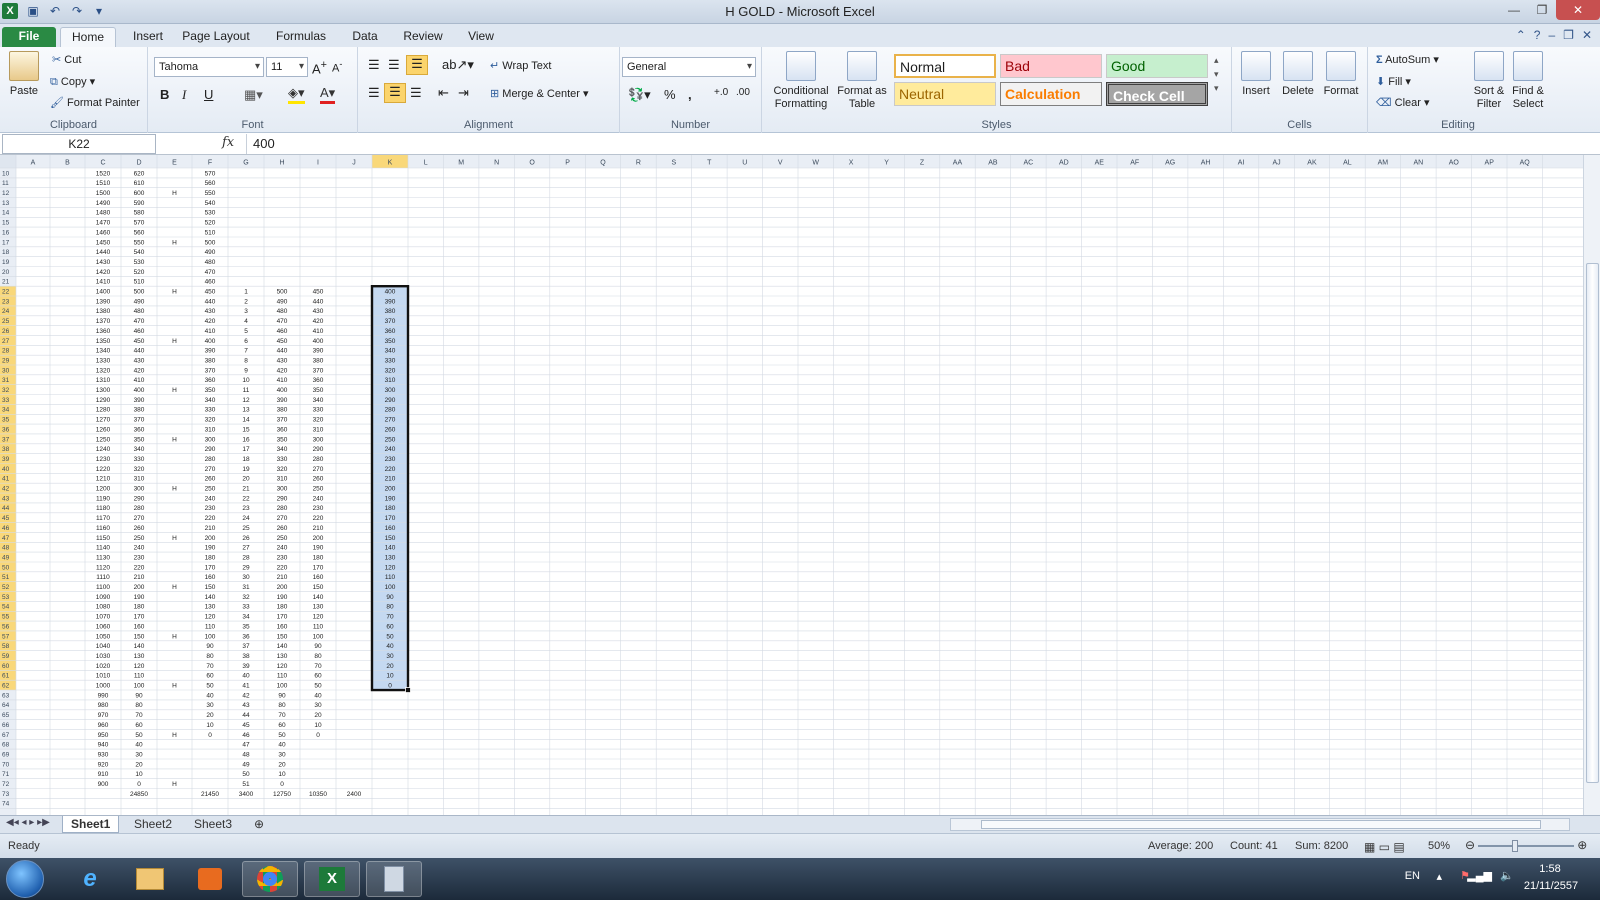  I want to click on cell-k24: 380, so click(390, 311).